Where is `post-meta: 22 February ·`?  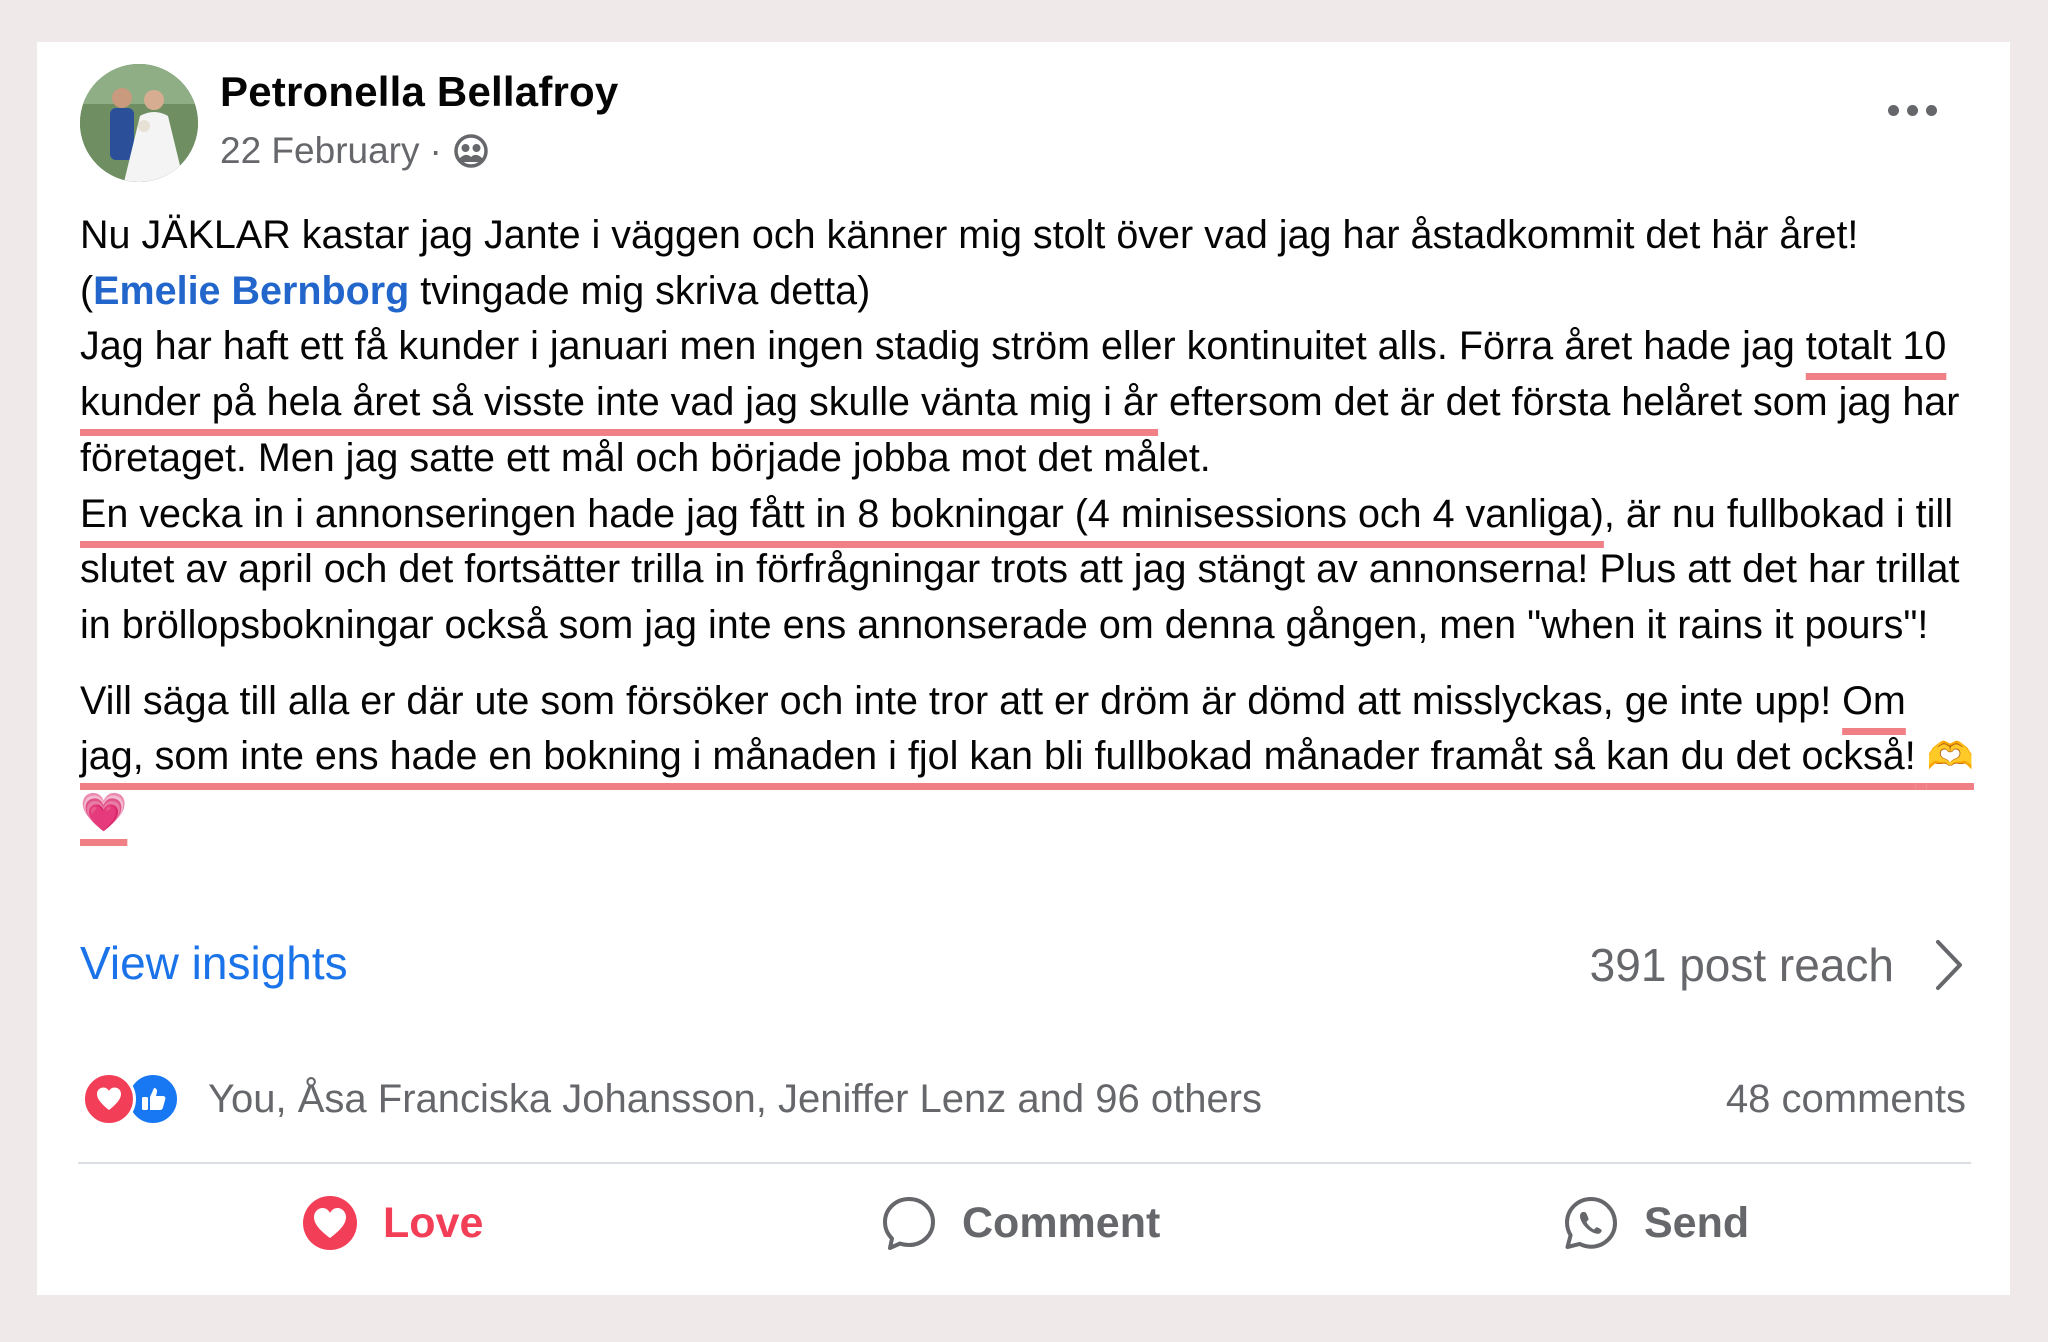 post-meta: 22 February · is located at coordinates (355, 151).